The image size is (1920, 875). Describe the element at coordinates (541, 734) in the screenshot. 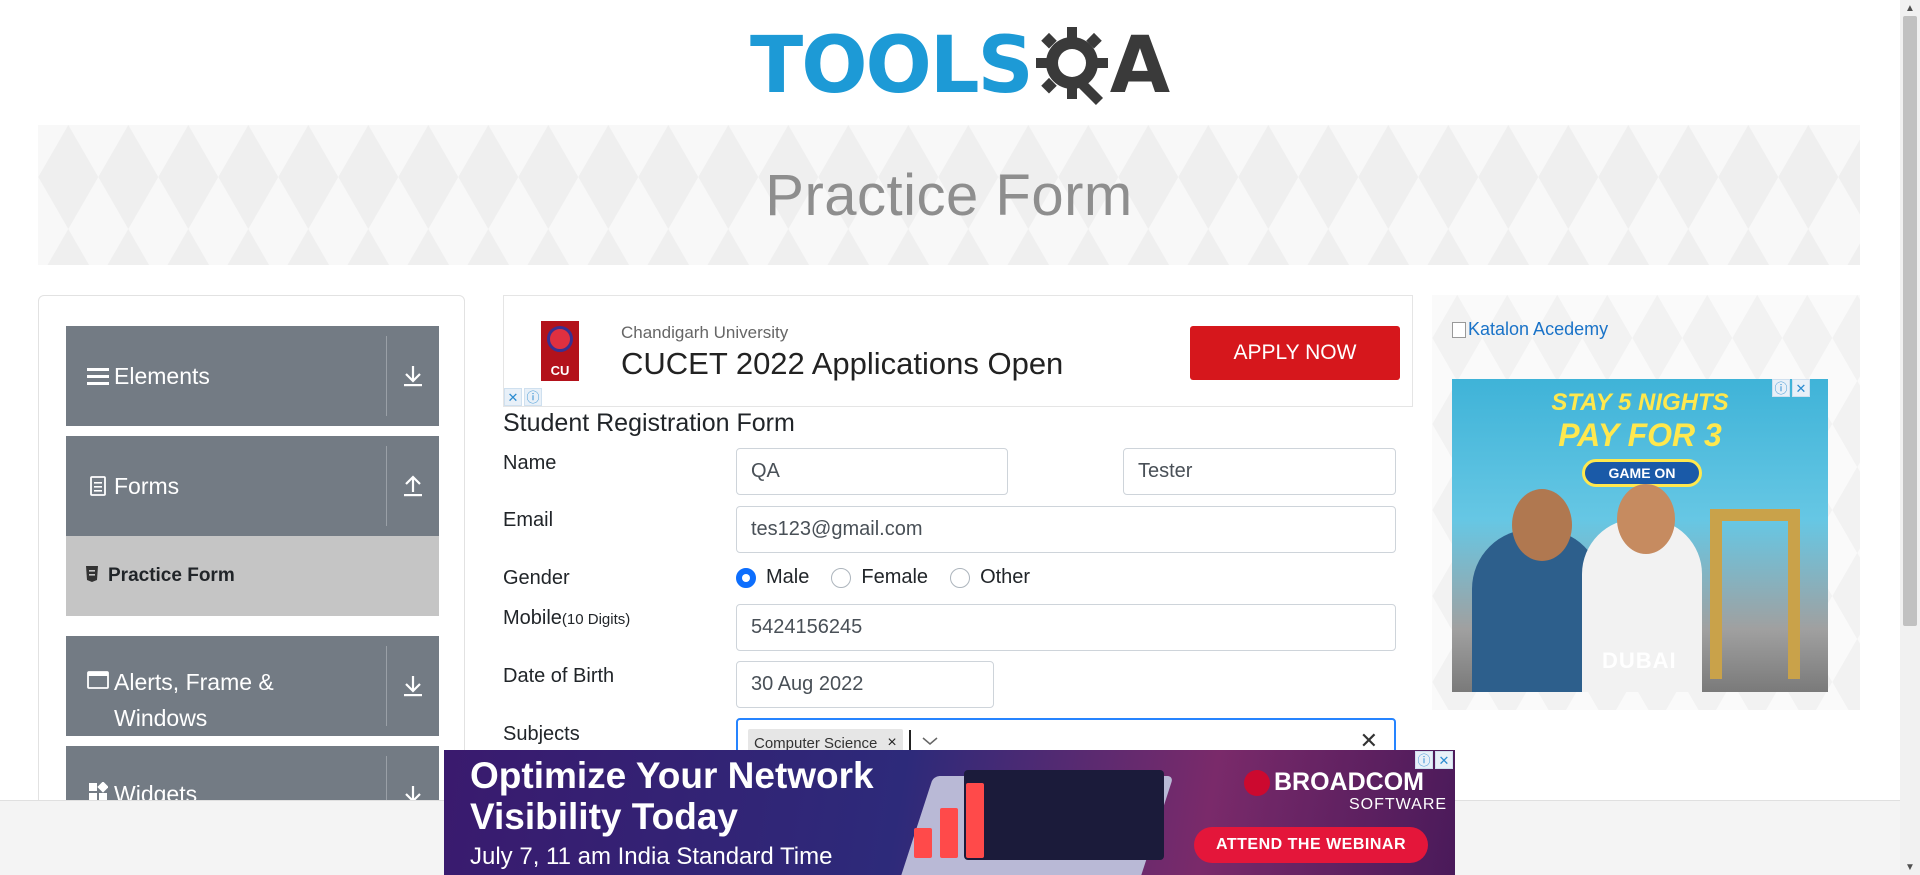

I see `subjects-label: Subjects` at that location.